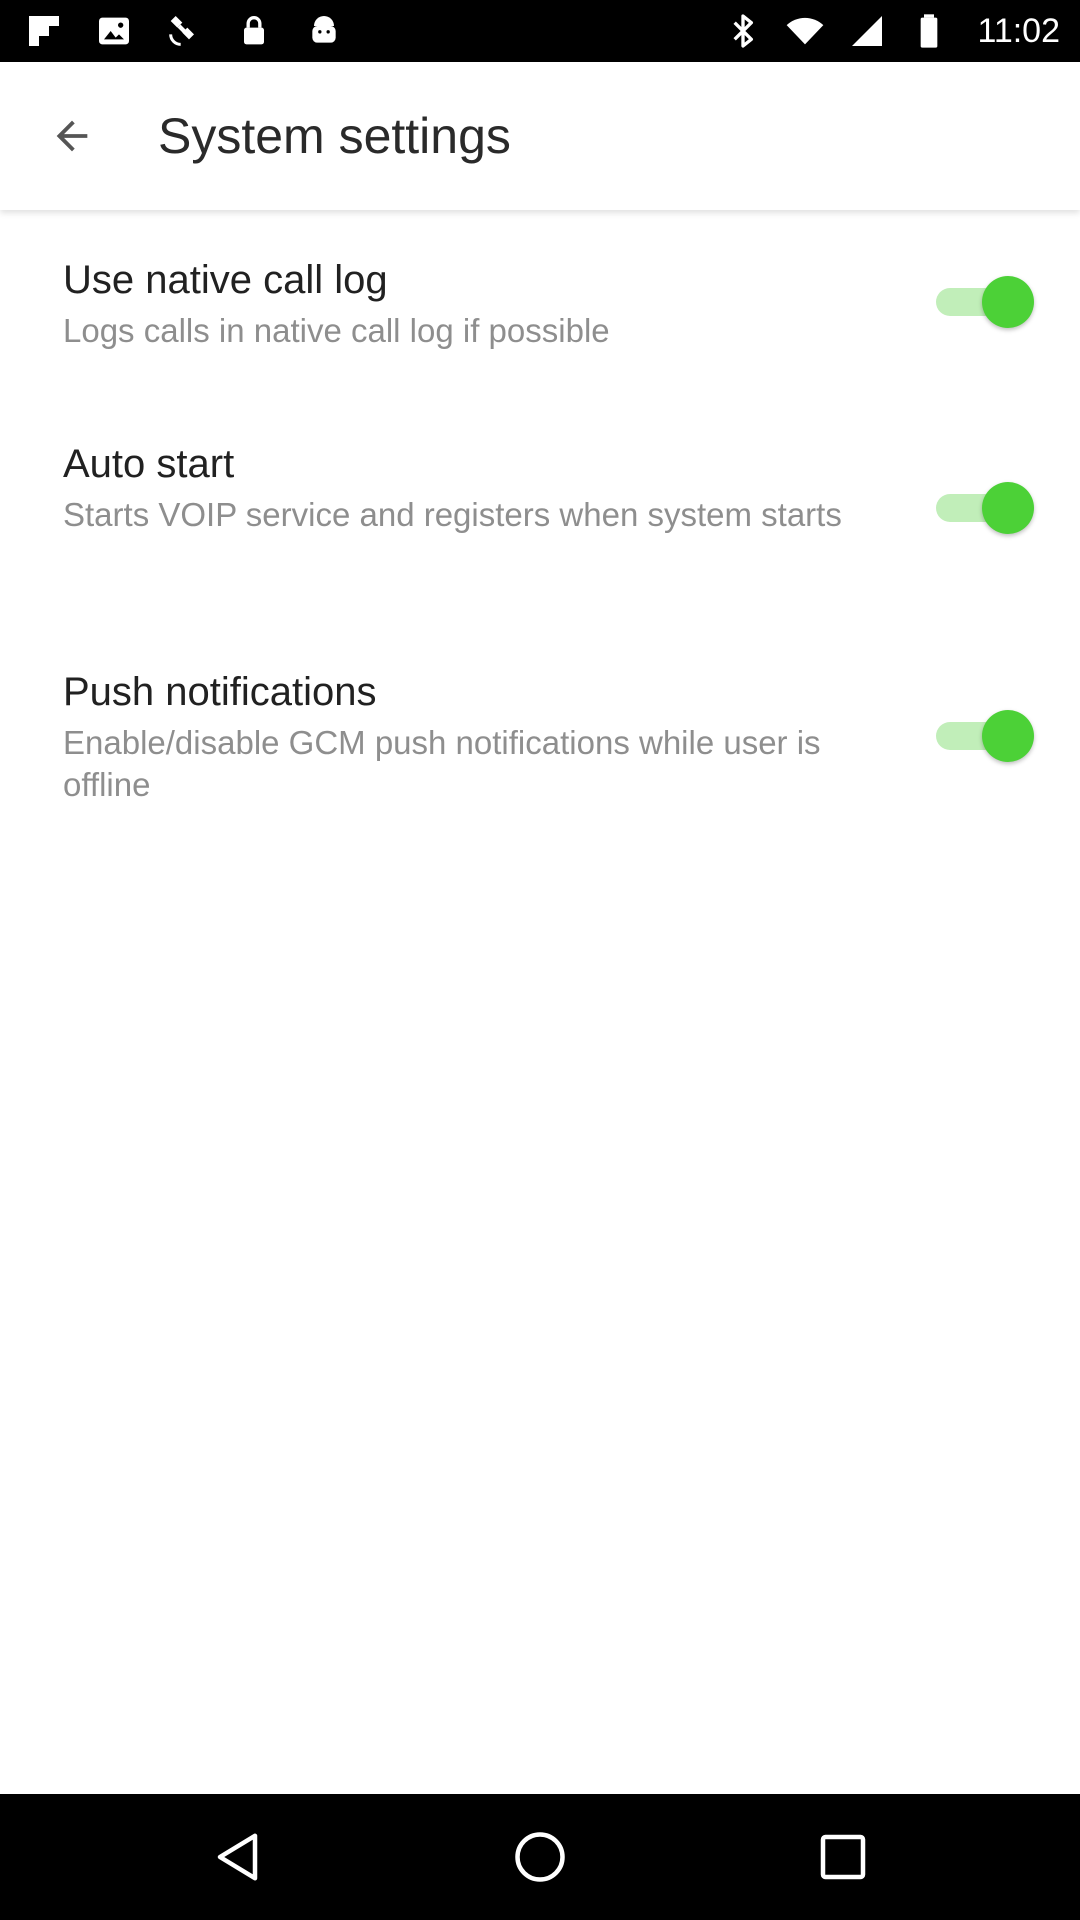  I want to click on android-icon, so click(324, 31).